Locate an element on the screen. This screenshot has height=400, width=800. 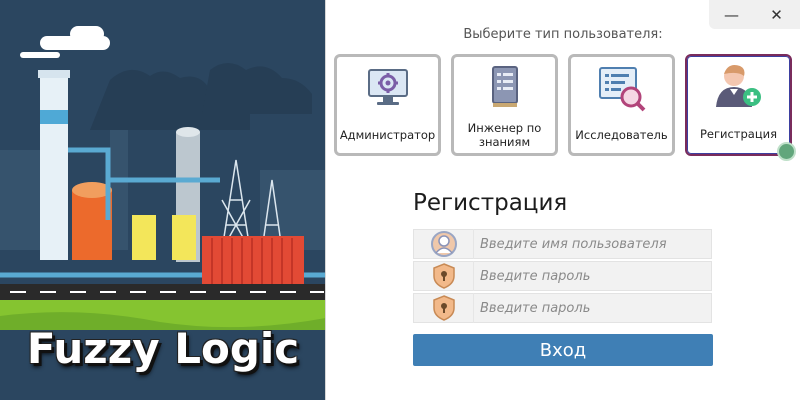
hero-title: Fuzzy Logic is located at coordinates (163, 348).